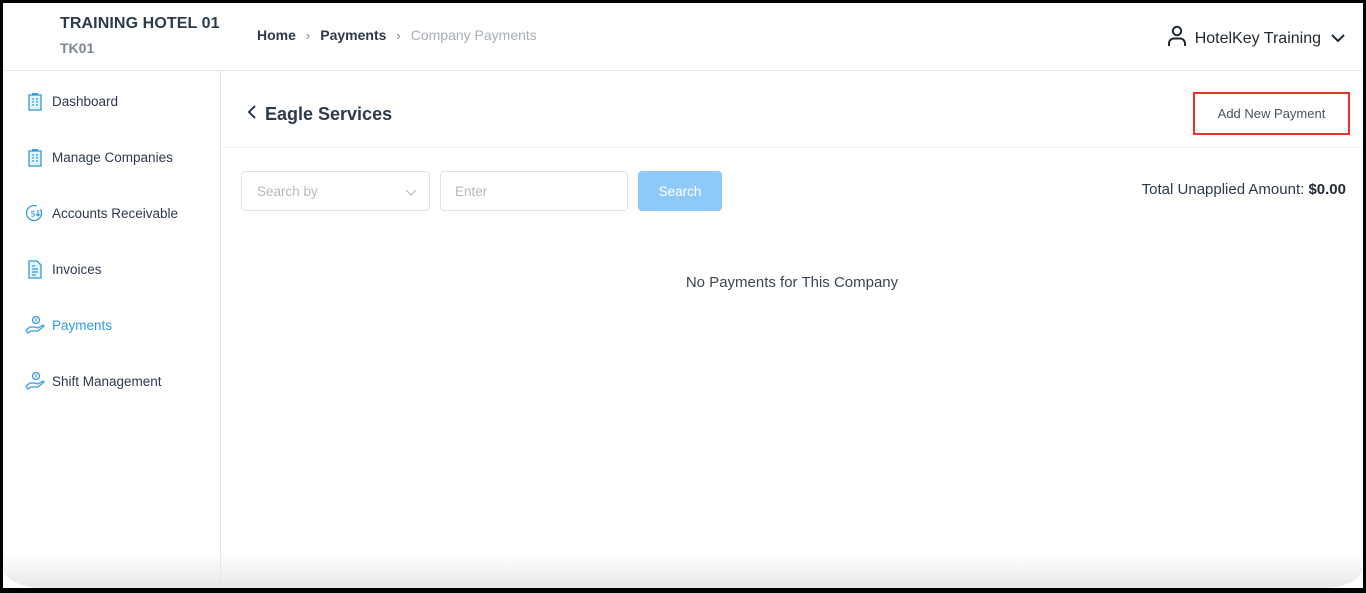  What do you see at coordinates (77, 48) in the screenshot?
I see `hotel-code: TK01` at bounding box center [77, 48].